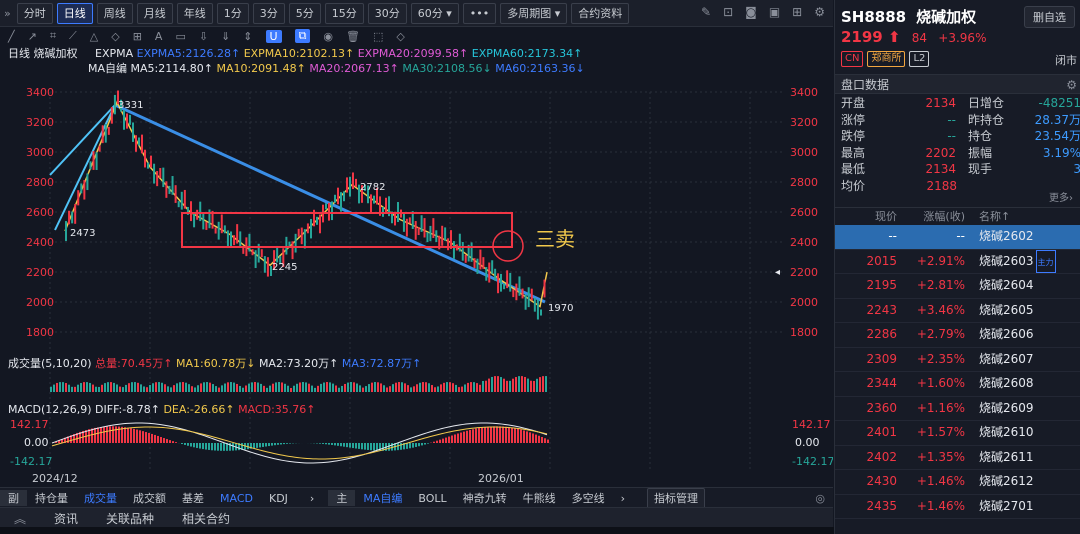  What do you see at coordinates (73, 36) in the screenshot?
I see `fib-tool-icon: ⟋` at bounding box center [73, 36].